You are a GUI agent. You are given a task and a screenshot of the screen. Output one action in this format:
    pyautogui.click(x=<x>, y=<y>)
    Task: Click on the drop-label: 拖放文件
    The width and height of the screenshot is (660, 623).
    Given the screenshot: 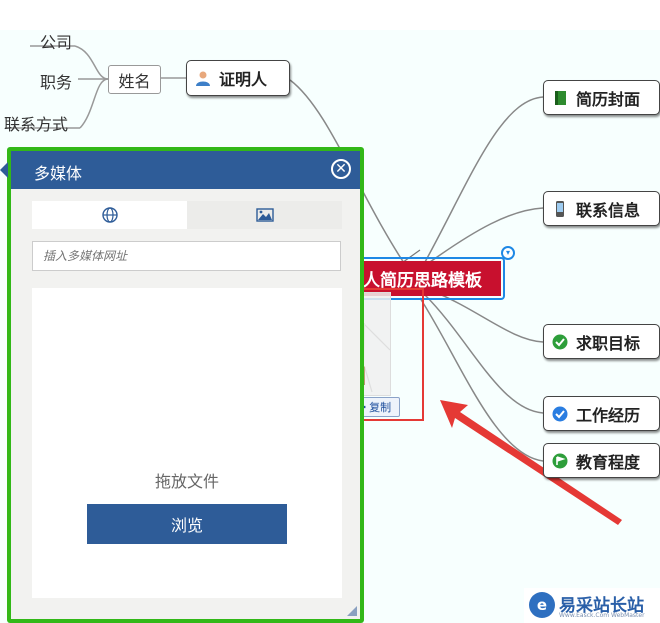 What is the action you would take?
    pyautogui.click(x=186, y=481)
    